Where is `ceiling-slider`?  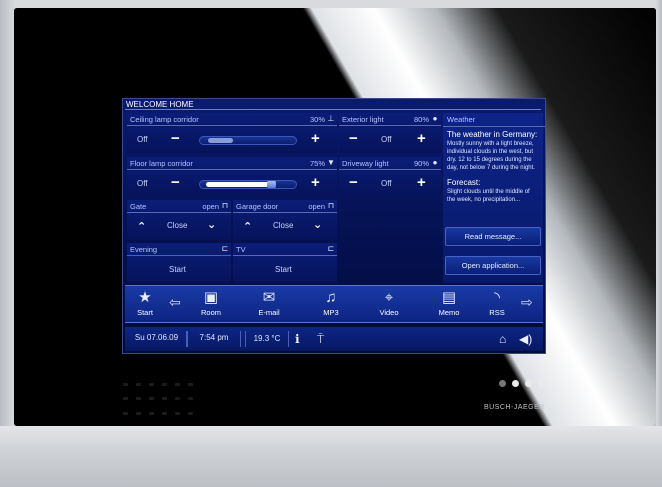 ceiling-slider is located at coordinates (248, 140).